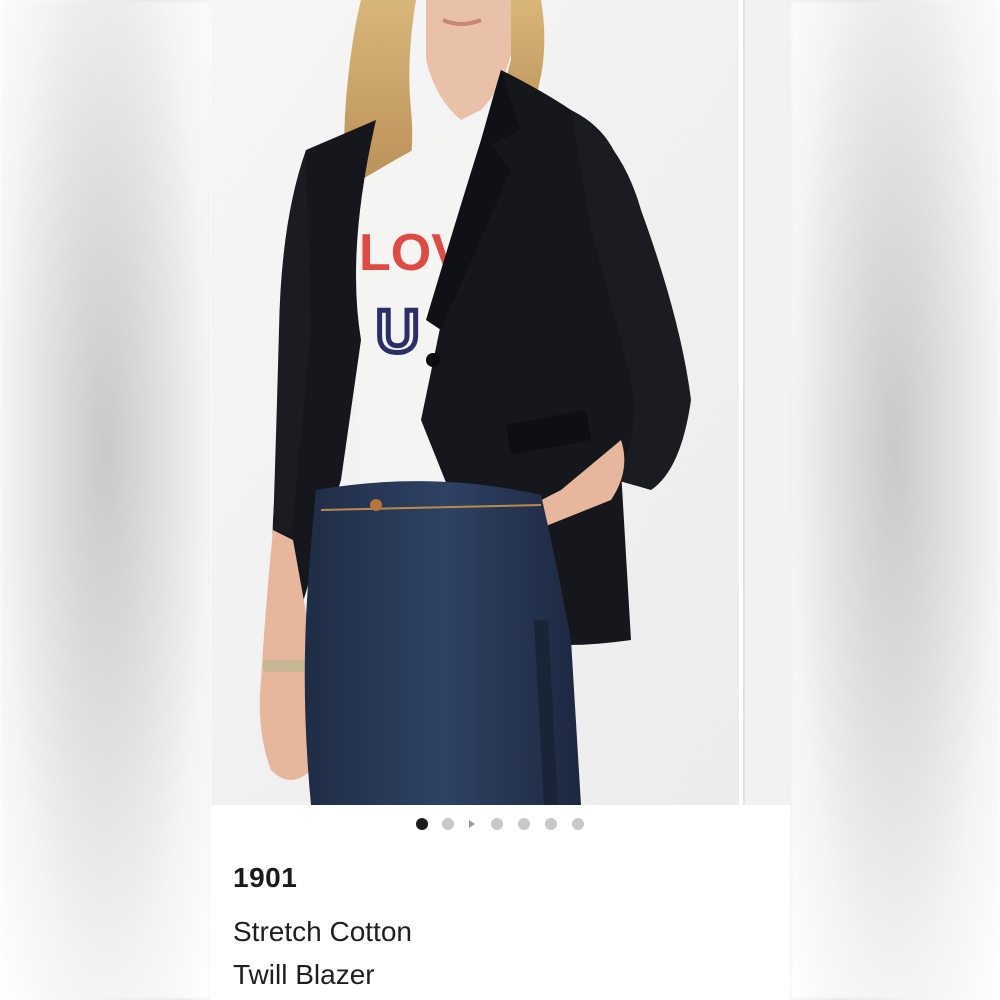 The width and height of the screenshot is (1000, 1000). I want to click on image-pagination, so click(500, 824).